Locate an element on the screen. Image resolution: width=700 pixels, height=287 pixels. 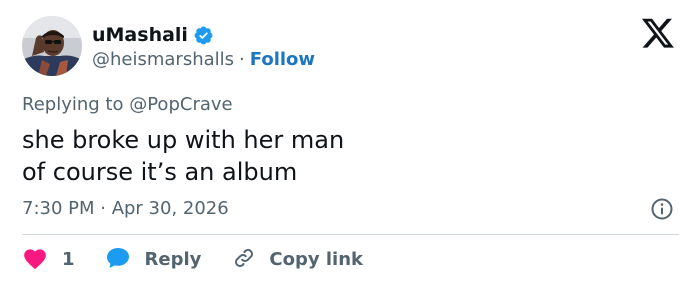
reply-button: Reply is located at coordinates (153, 260).